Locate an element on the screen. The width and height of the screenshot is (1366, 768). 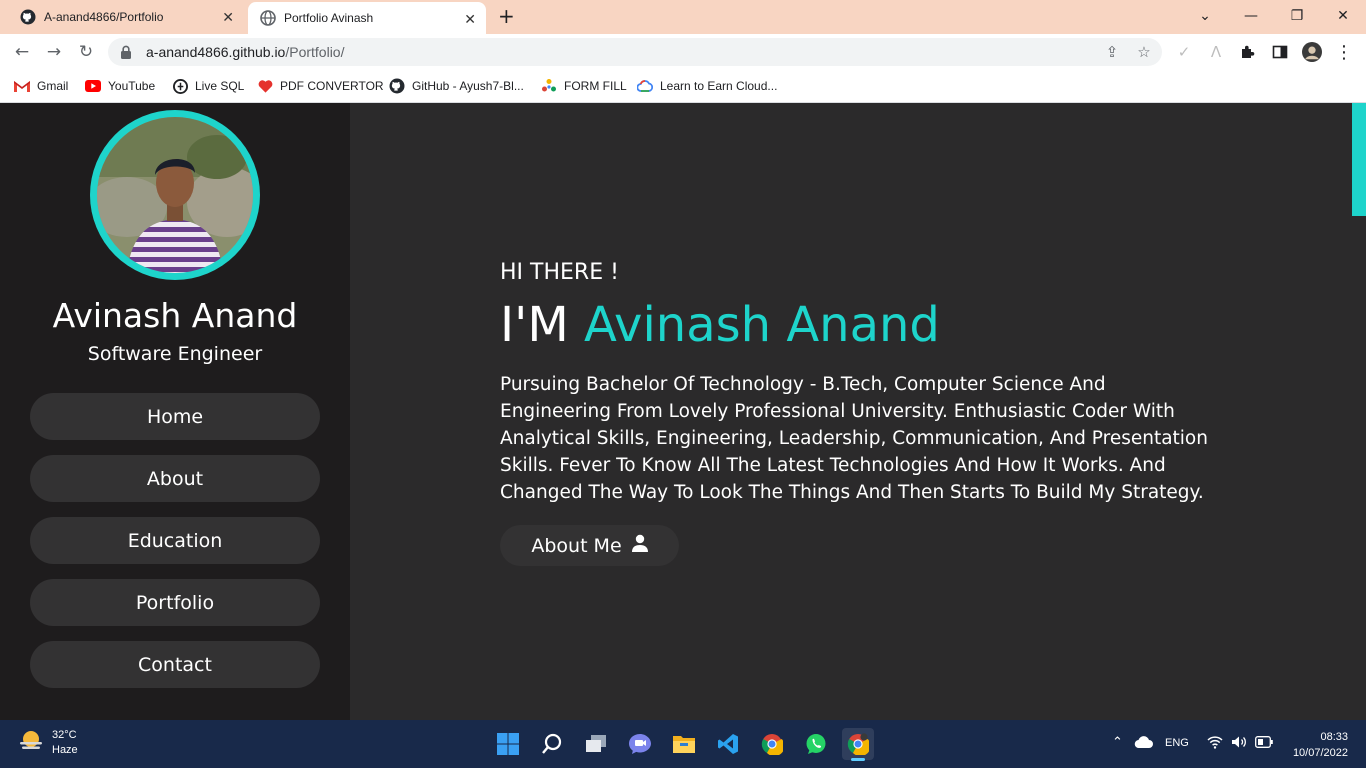
volume-icon is located at coordinates (1239, 743).